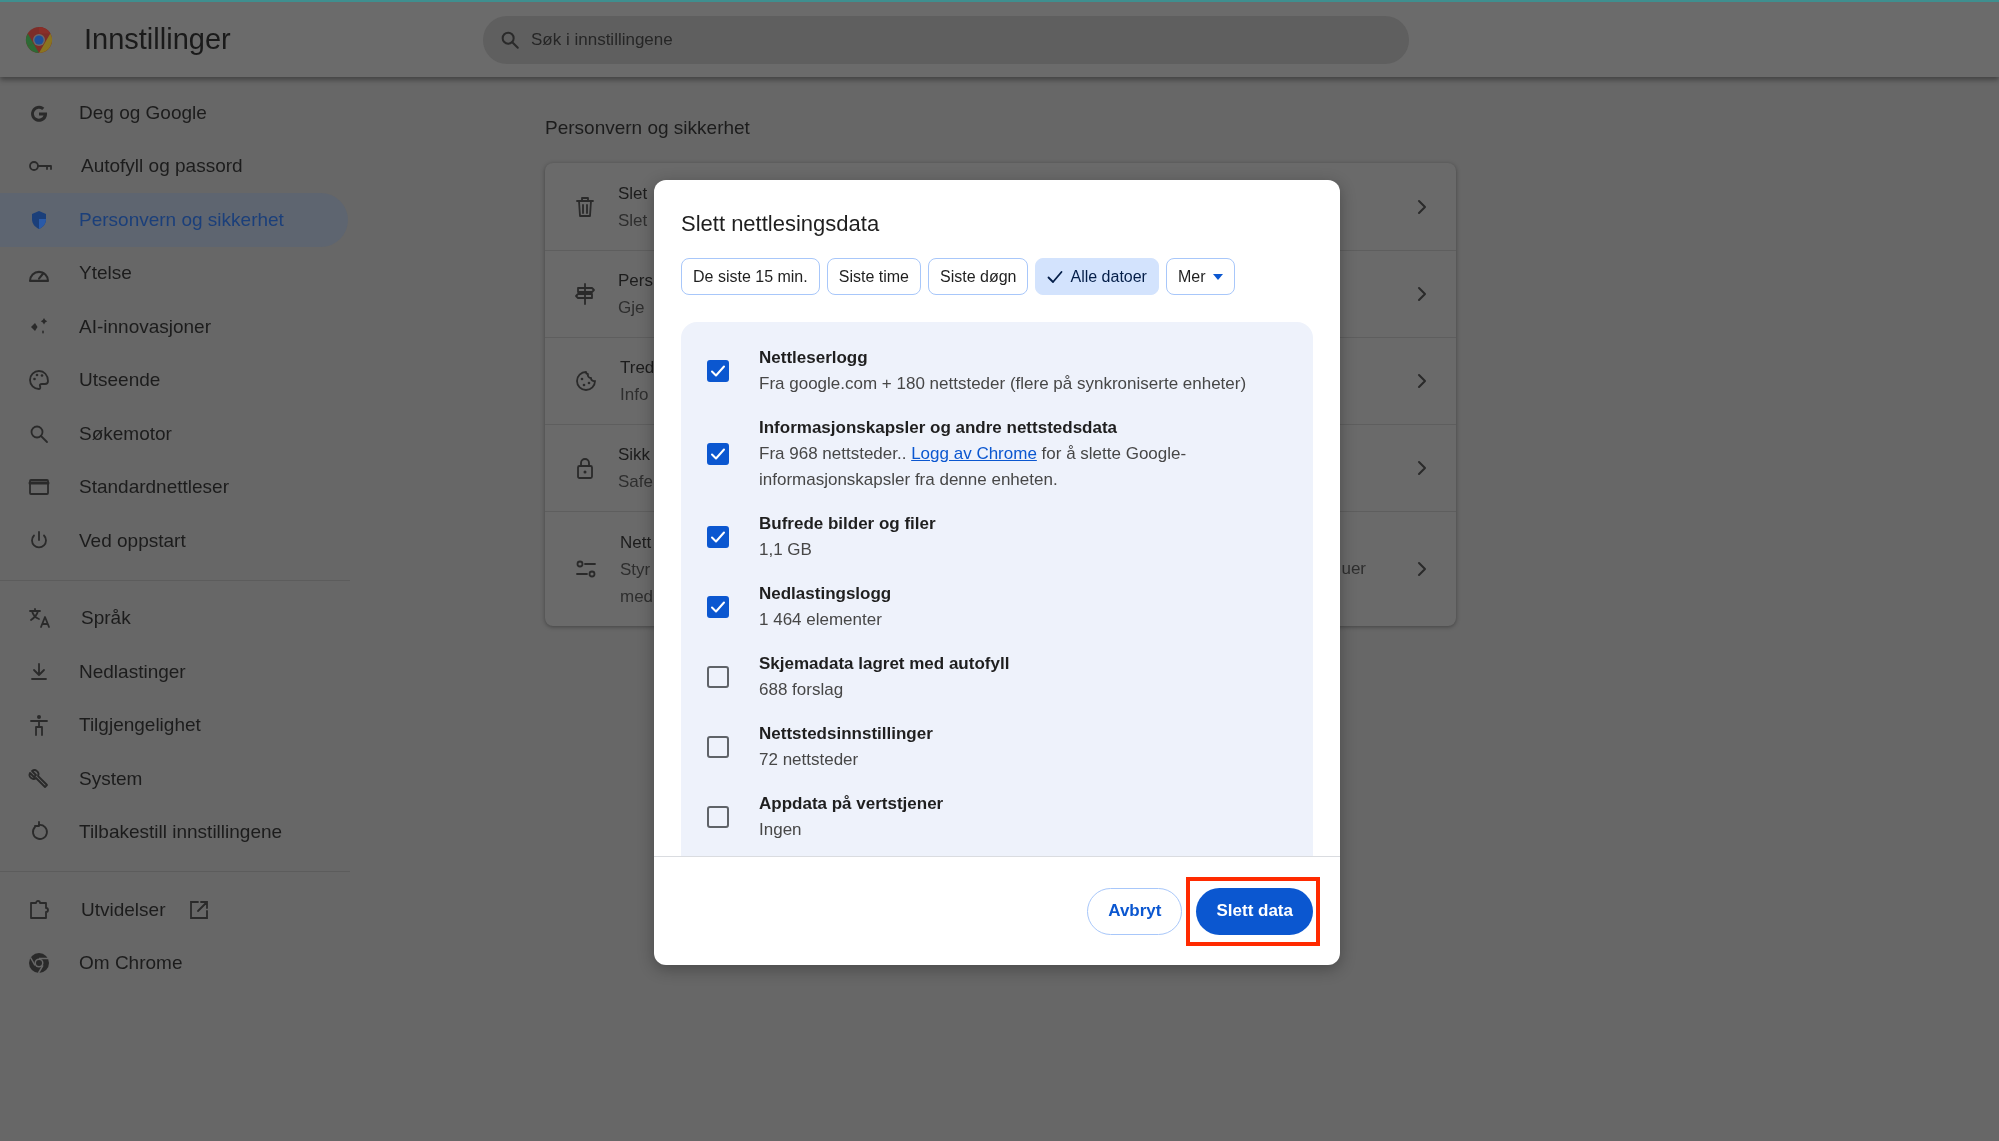  I want to click on time-range-chip: Siste time, so click(873, 276).